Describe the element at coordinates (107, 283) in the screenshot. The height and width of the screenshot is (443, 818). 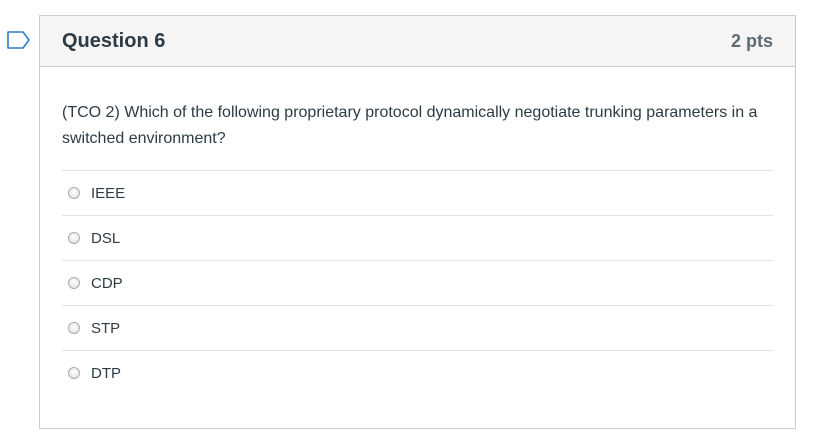
I see `answer-label: CDP` at that location.